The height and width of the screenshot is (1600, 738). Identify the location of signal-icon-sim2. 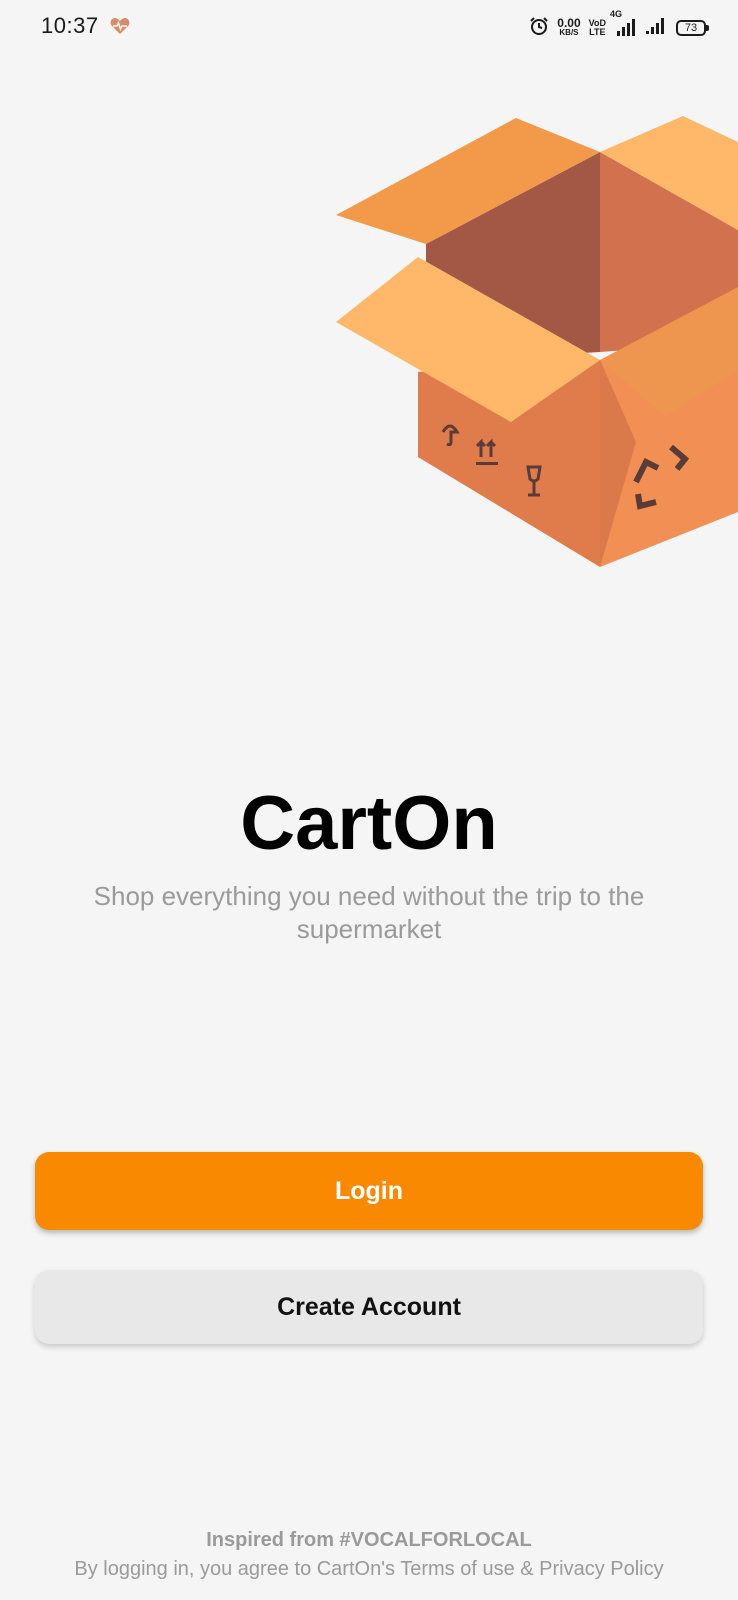
(656, 28).